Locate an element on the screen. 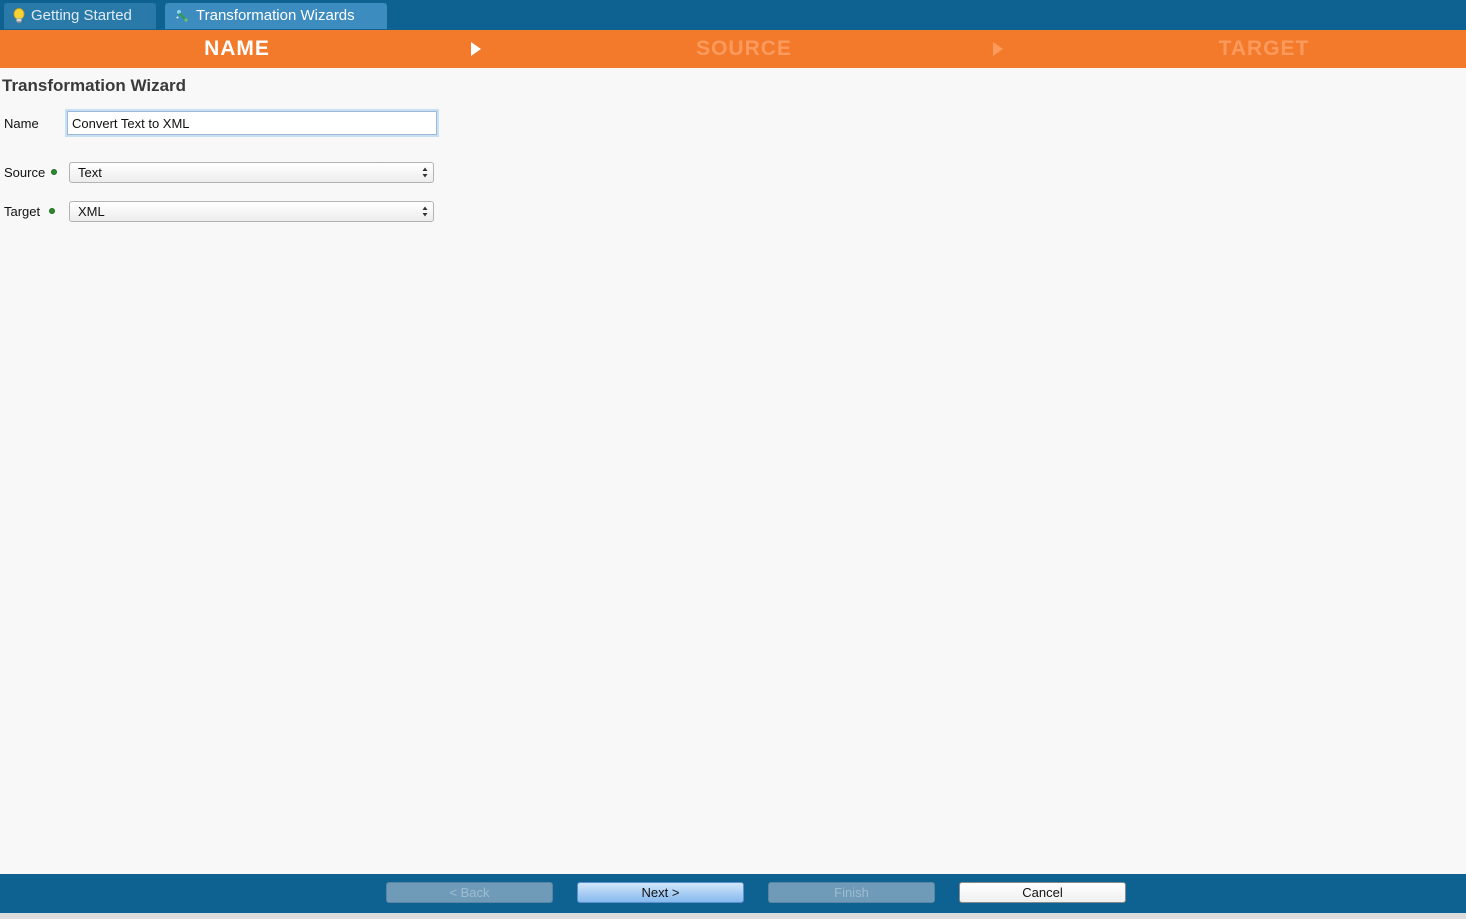 This screenshot has height=919, width=1466. cancel-button: Cancel is located at coordinates (1042, 892).